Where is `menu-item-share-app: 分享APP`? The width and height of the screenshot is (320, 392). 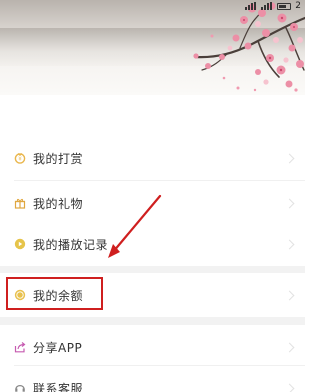
menu-item-share-app: 分享APP is located at coordinates (152, 347).